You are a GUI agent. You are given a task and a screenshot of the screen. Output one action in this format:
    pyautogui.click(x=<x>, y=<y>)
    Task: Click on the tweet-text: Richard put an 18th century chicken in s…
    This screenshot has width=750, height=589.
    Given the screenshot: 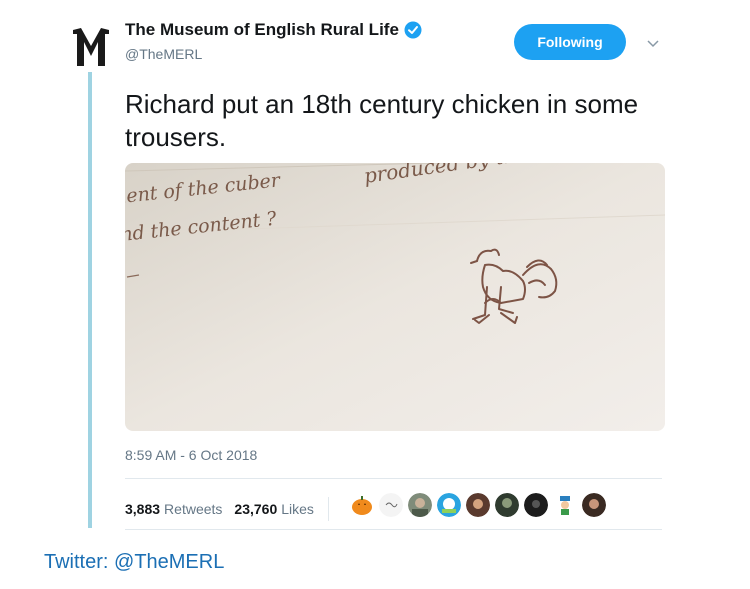 What is the action you would take?
    pyautogui.click(x=382, y=120)
    